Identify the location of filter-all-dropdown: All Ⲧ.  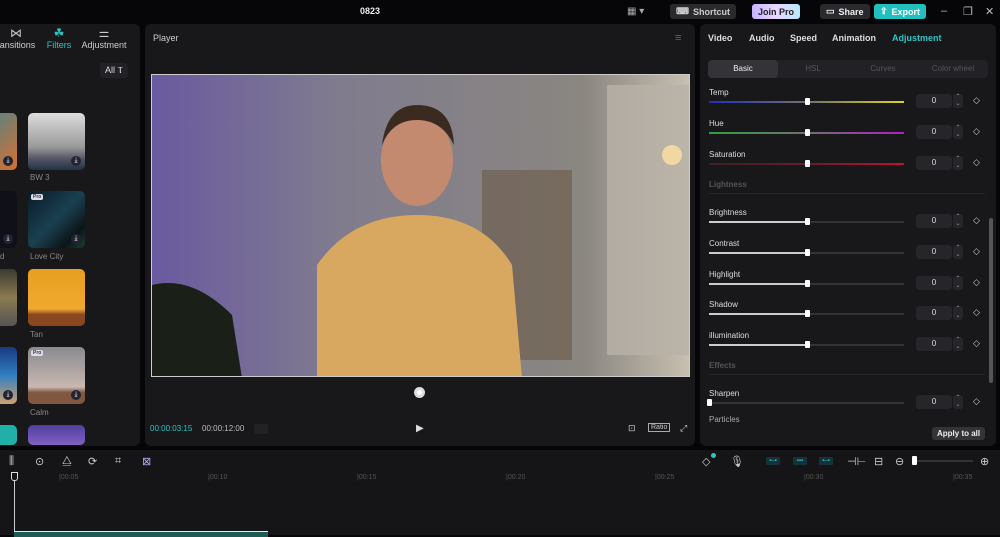
(114, 70).